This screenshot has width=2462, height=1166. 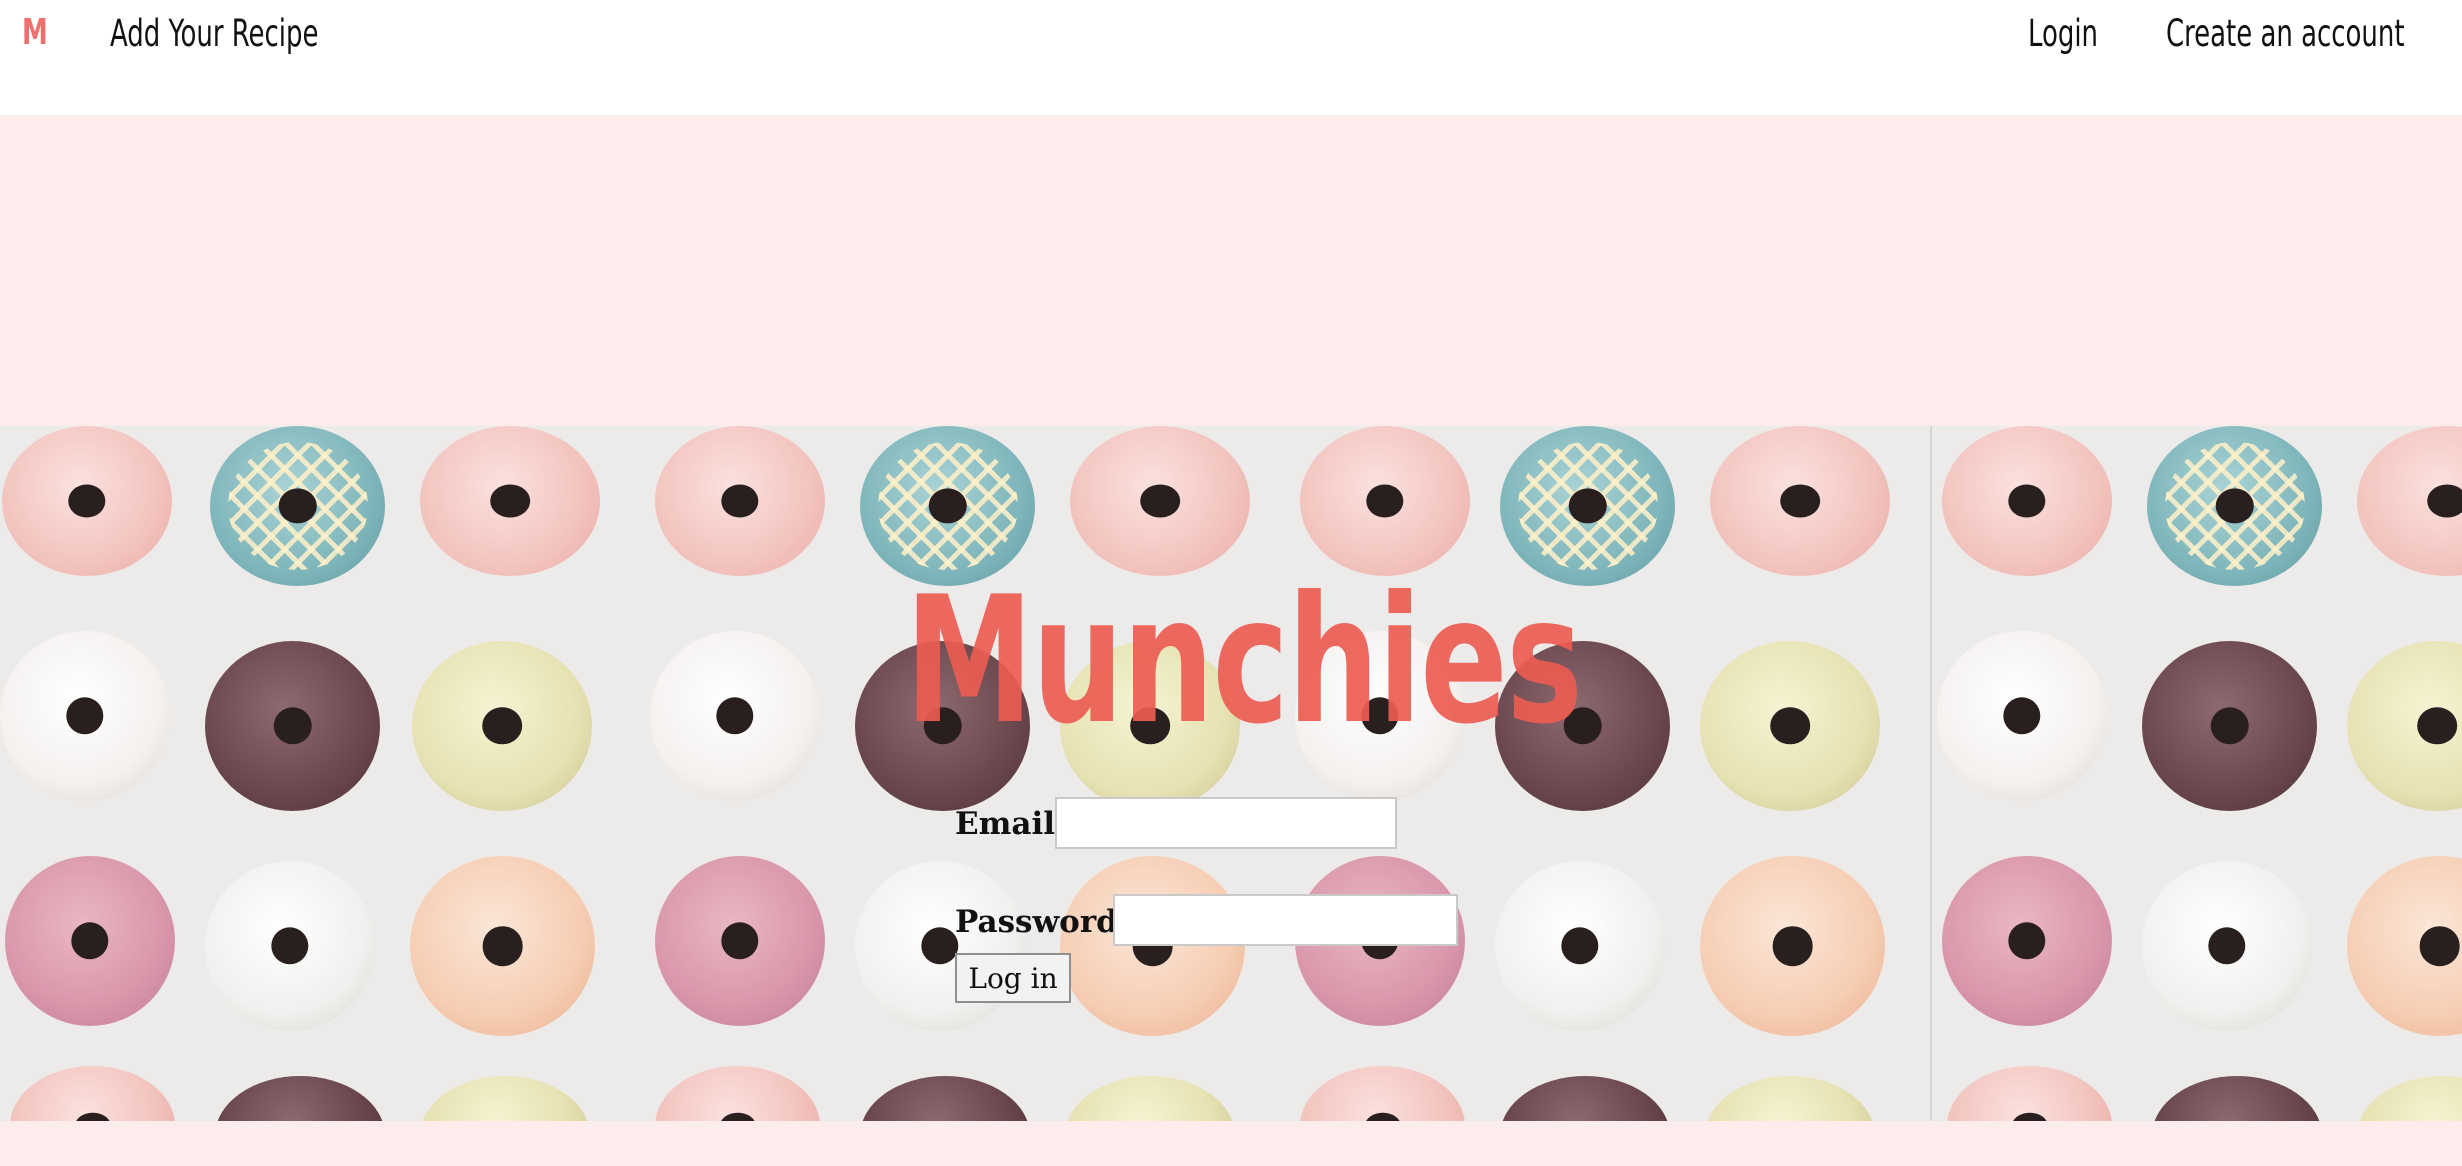 I want to click on add-recipe-link: Add Your Recipe, so click(x=214, y=33).